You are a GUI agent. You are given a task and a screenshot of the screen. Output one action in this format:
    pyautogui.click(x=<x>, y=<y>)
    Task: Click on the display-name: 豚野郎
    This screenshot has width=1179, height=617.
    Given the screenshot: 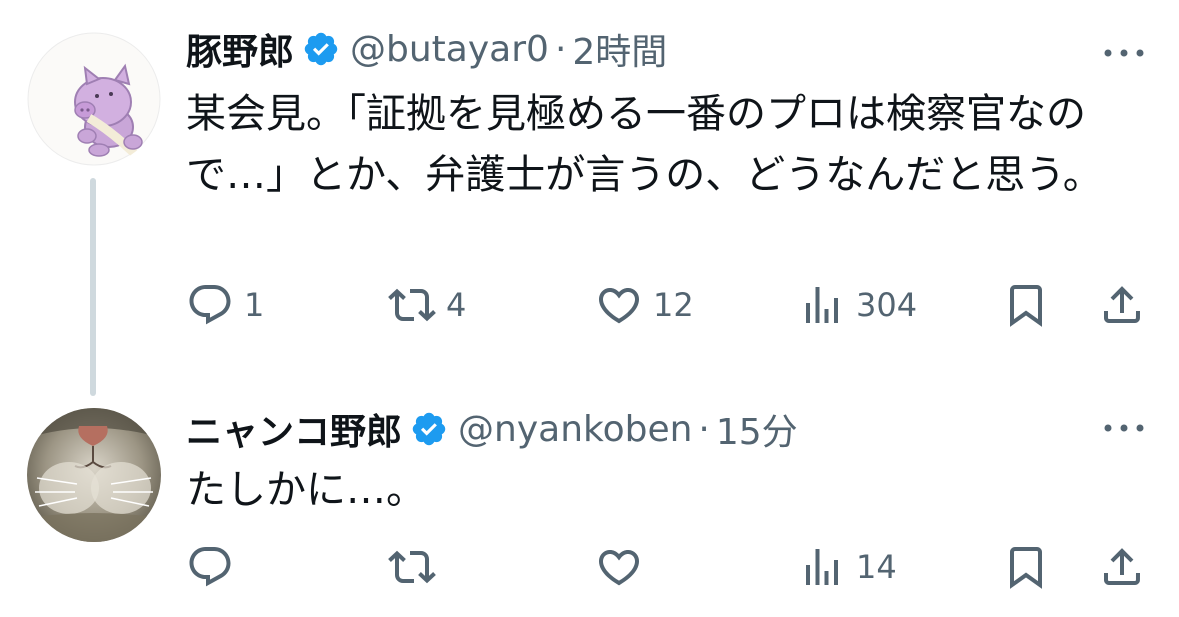 What is the action you would take?
    pyautogui.click(x=240, y=49)
    